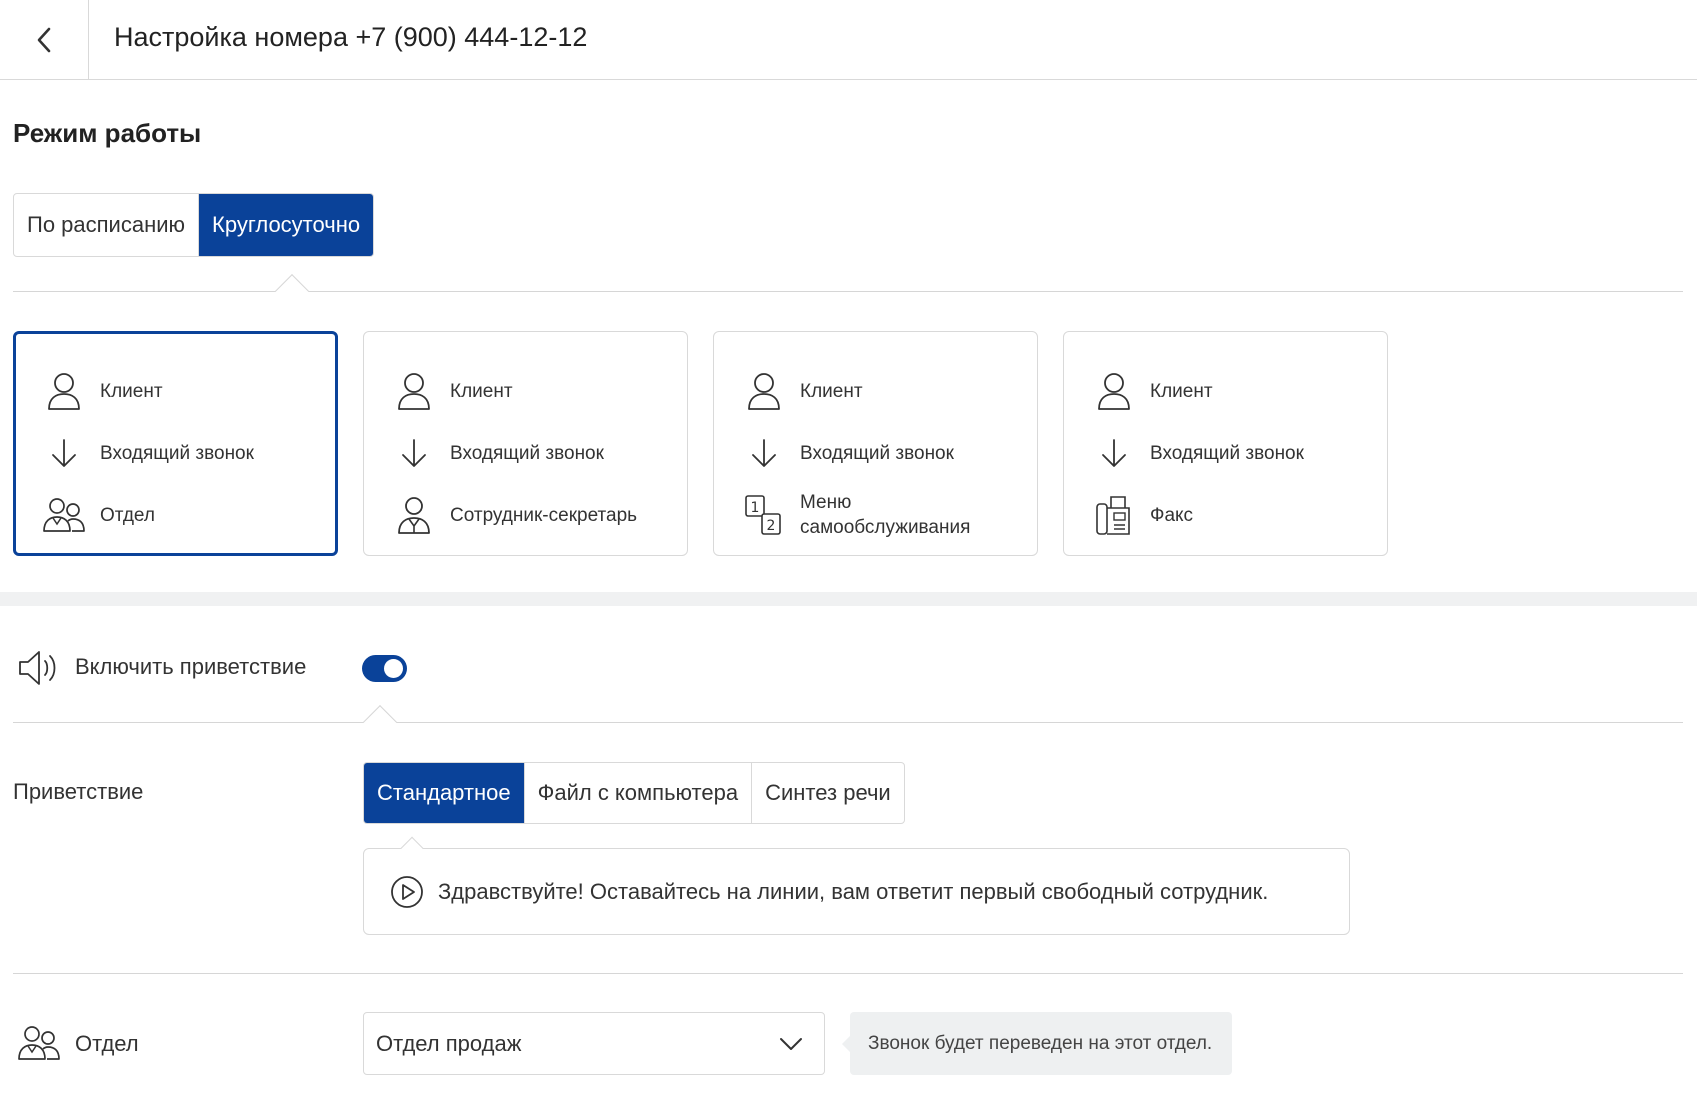 The image size is (1697, 1101). I want to click on greeting-divider, so click(848, 722).